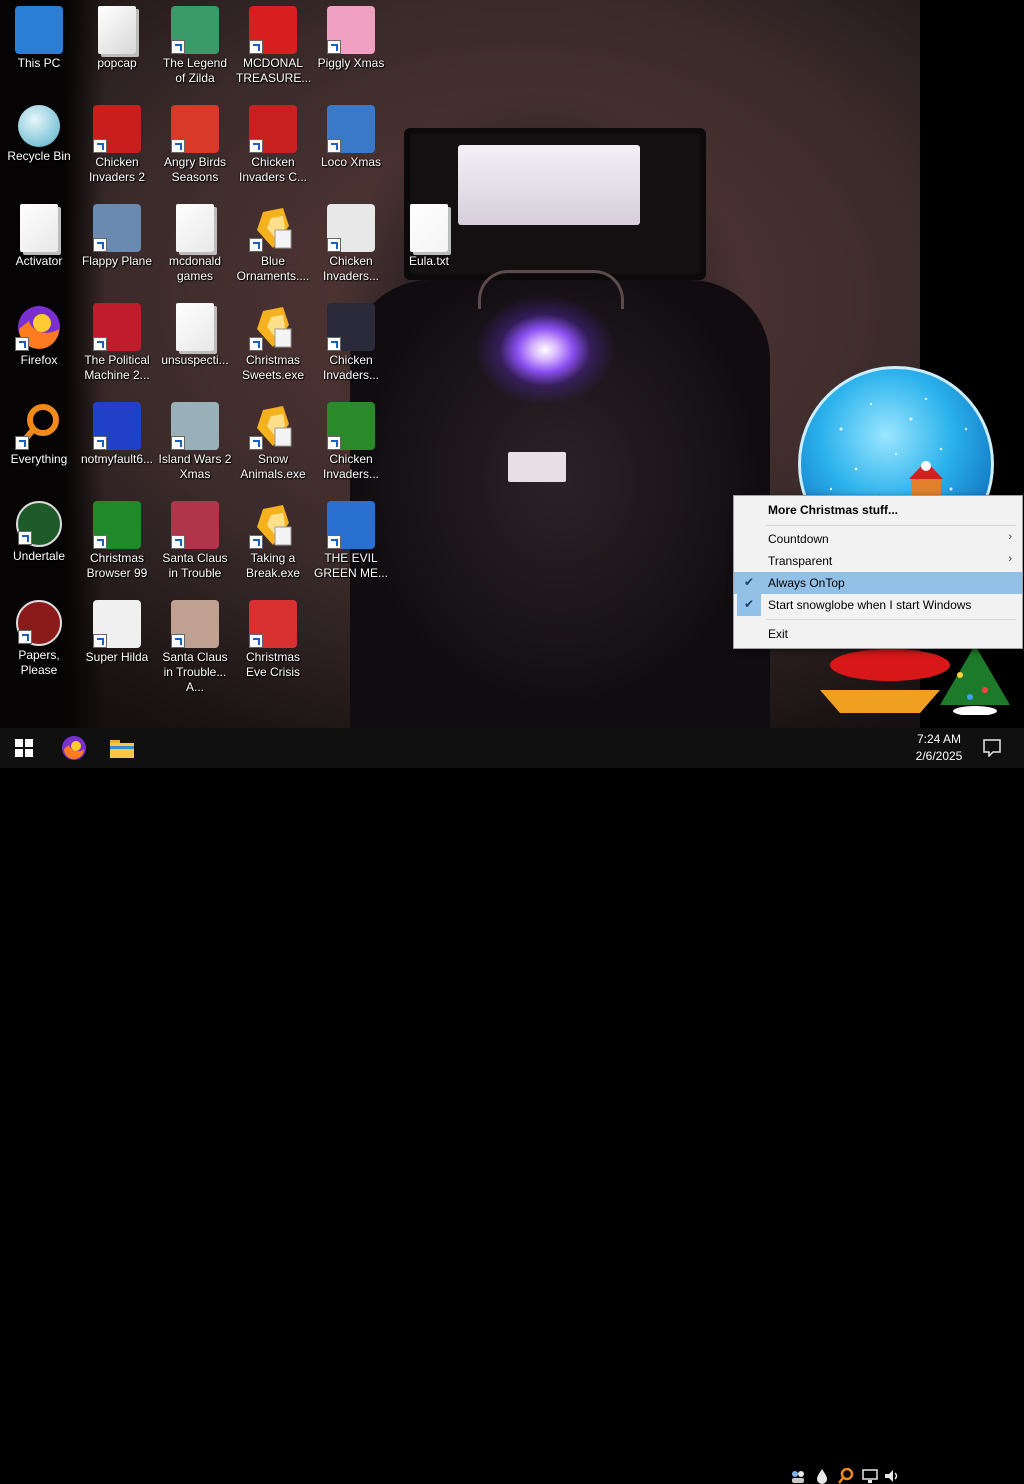 This screenshot has width=1024, height=1484. What do you see at coordinates (351, 63) in the screenshot?
I see `desktop-icon-label: Piggly Xmas` at bounding box center [351, 63].